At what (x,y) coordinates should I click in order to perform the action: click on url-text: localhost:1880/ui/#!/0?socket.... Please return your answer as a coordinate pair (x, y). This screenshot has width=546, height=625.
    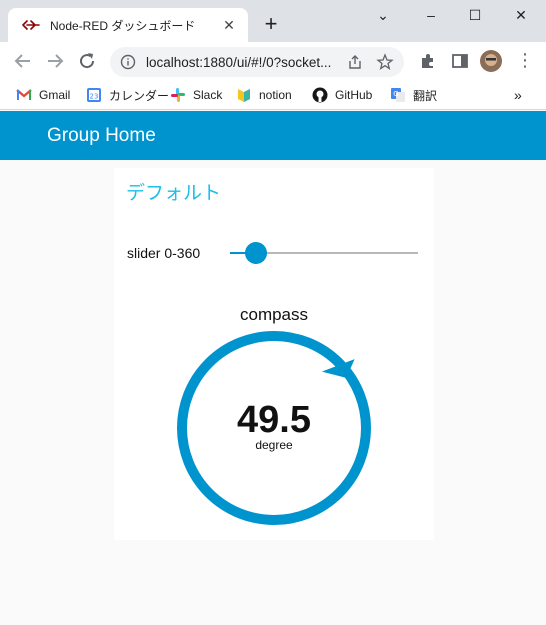
    Looking at the image, I should click on (239, 62).